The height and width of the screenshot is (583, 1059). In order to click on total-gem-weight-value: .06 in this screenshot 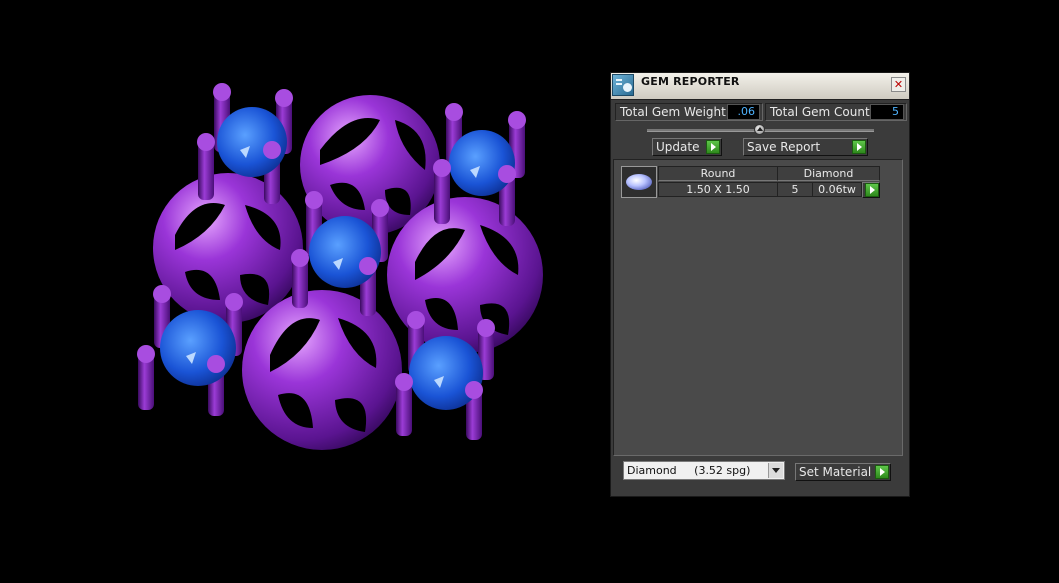, I will do `click(743, 112)`.